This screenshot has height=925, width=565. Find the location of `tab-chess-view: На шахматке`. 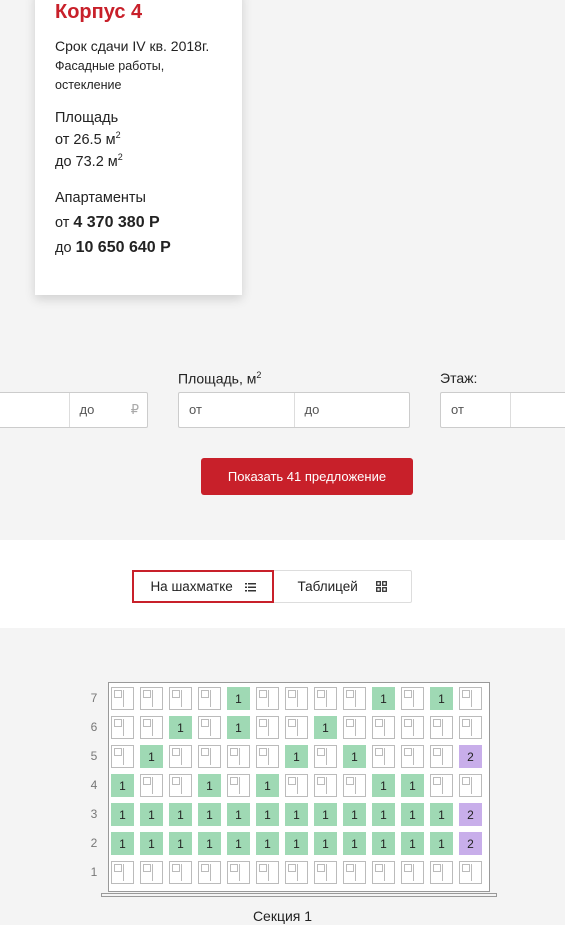

tab-chess-view: На шахматке is located at coordinates (203, 586).